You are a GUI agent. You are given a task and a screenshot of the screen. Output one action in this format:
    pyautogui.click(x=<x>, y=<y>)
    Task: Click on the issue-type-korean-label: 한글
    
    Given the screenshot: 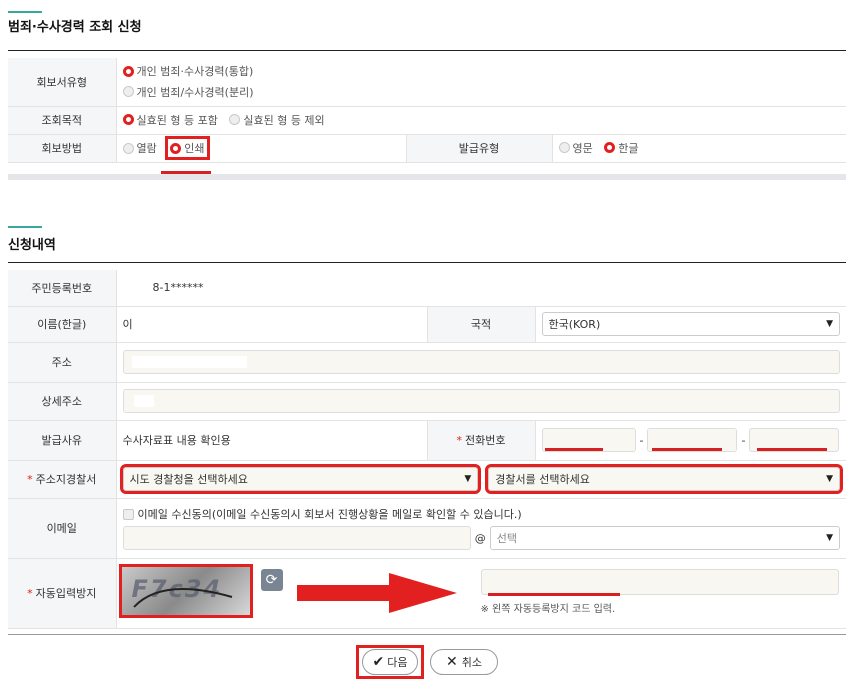 What is the action you would take?
    pyautogui.click(x=628, y=148)
    